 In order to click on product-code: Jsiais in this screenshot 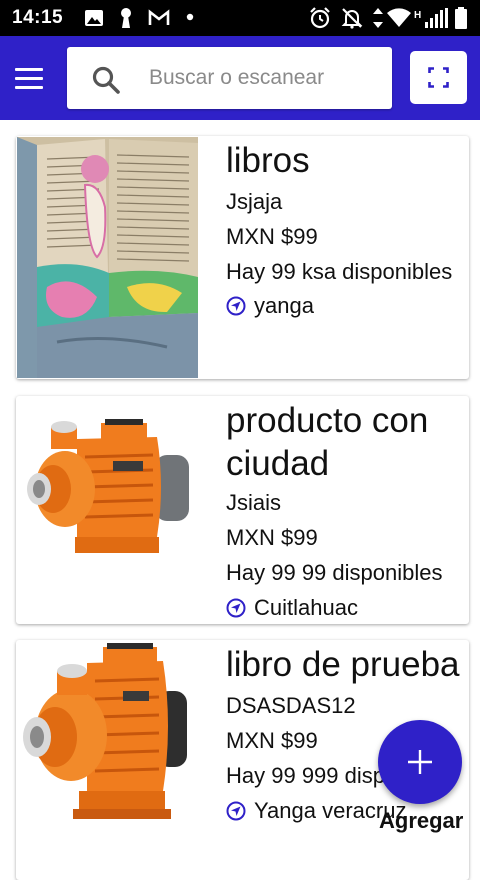, I will do `click(254, 502)`.